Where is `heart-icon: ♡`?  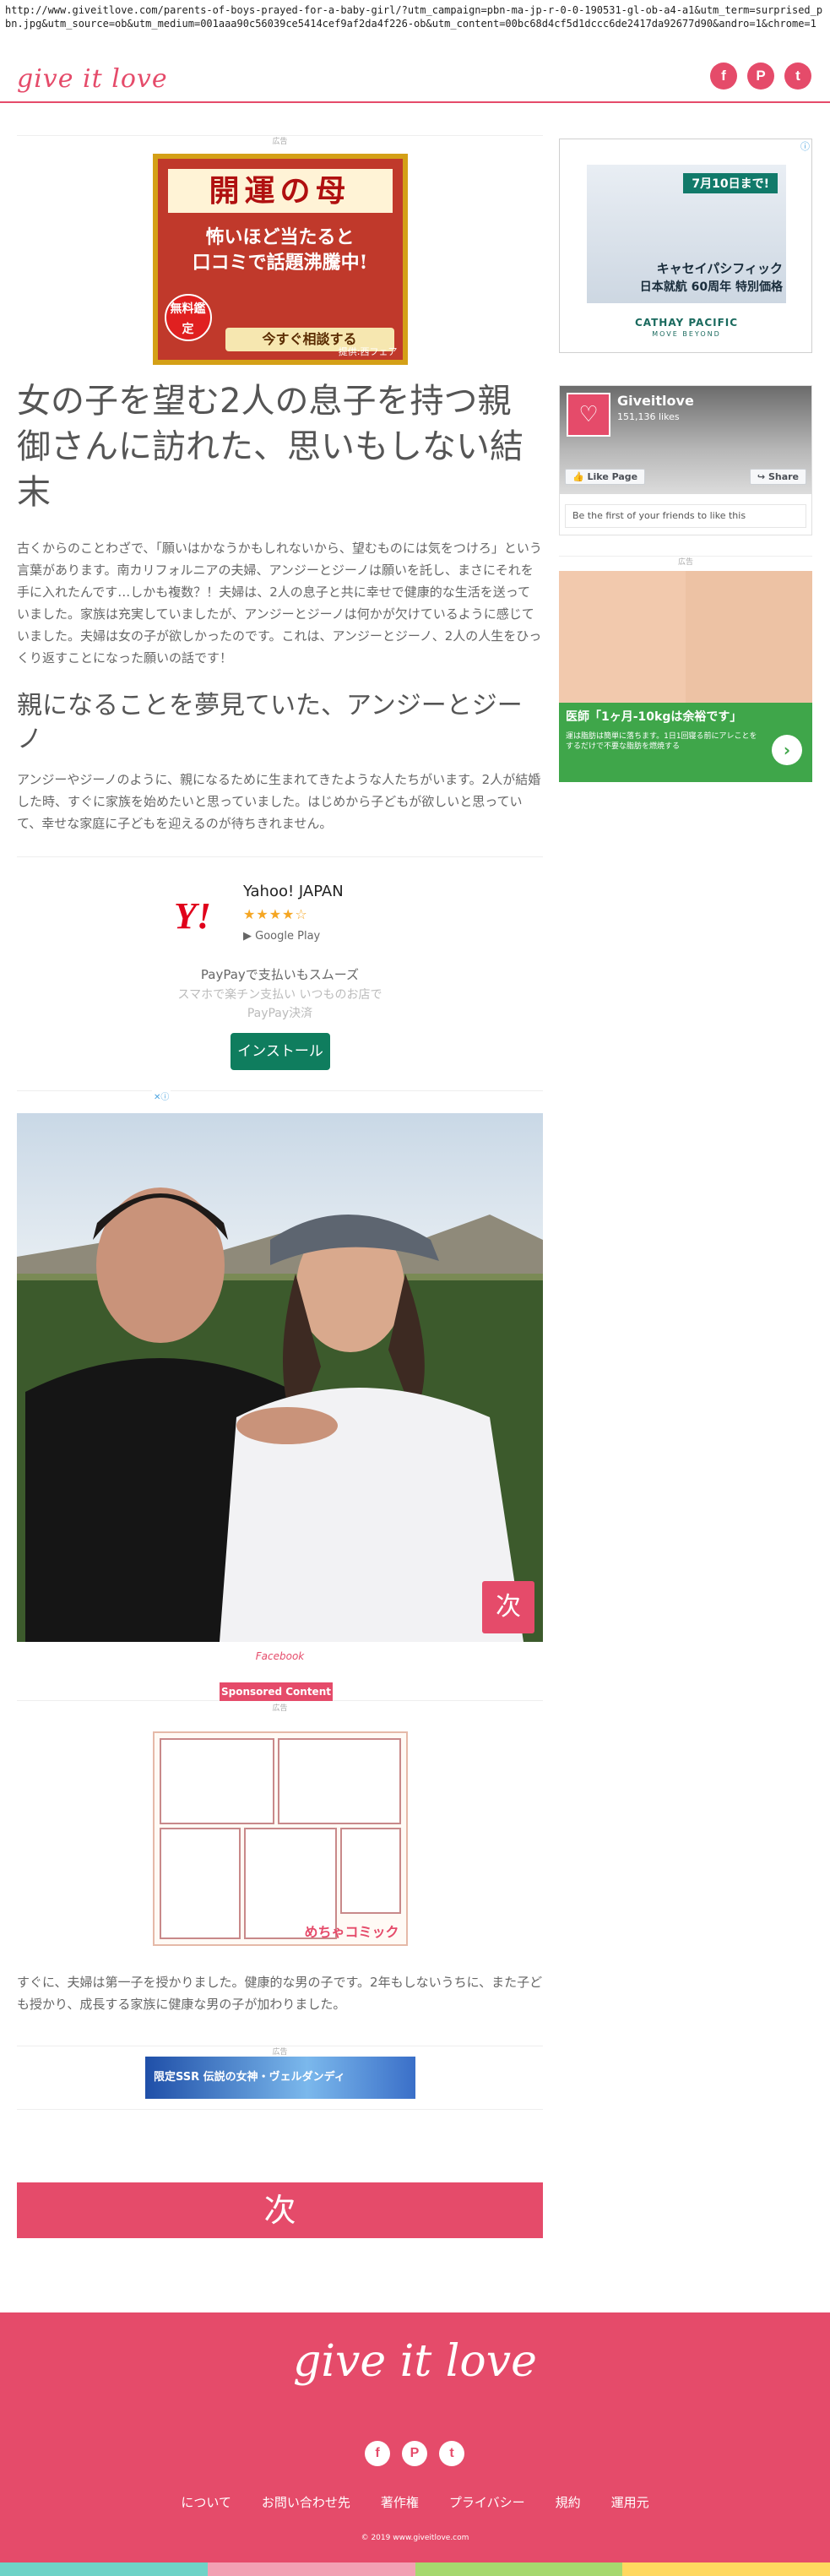 heart-icon: ♡ is located at coordinates (588, 415).